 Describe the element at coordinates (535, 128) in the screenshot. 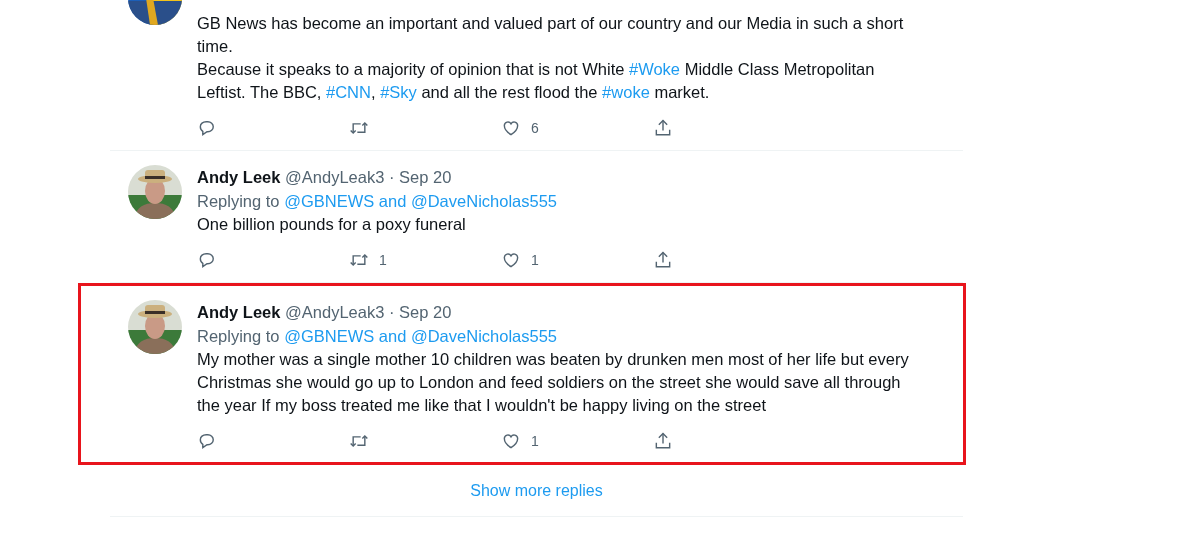

I see `action-count: 6` at that location.